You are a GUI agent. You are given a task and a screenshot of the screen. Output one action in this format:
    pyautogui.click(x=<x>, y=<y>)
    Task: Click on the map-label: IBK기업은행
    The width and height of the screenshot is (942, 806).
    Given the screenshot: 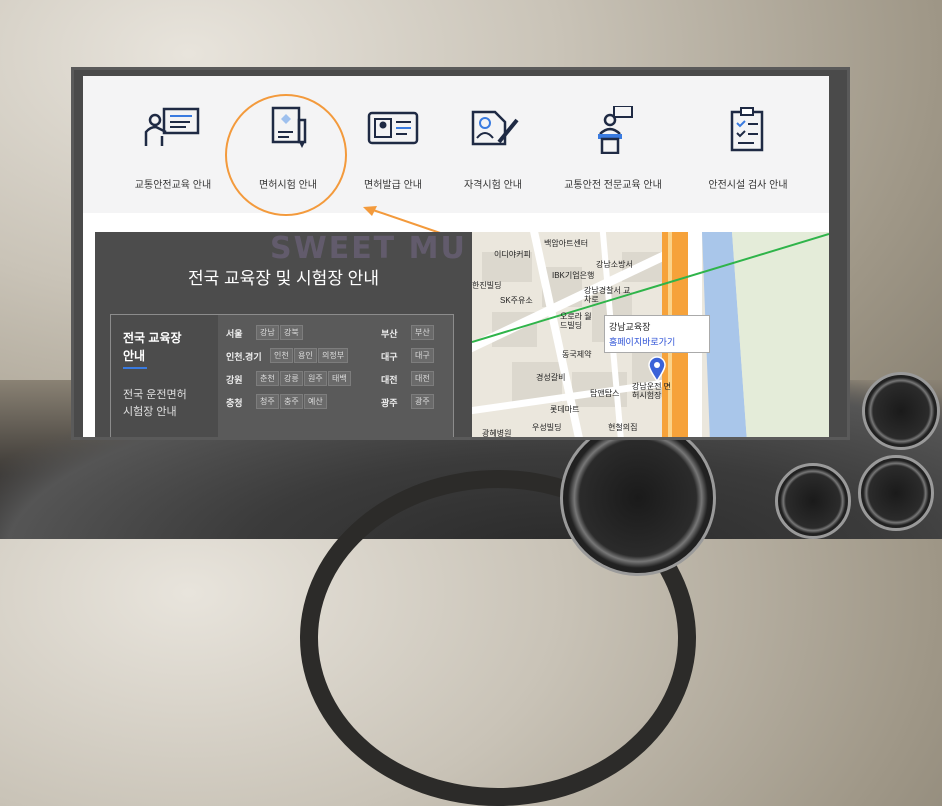 What is the action you would take?
    pyautogui.click(x=573, y=275)
    